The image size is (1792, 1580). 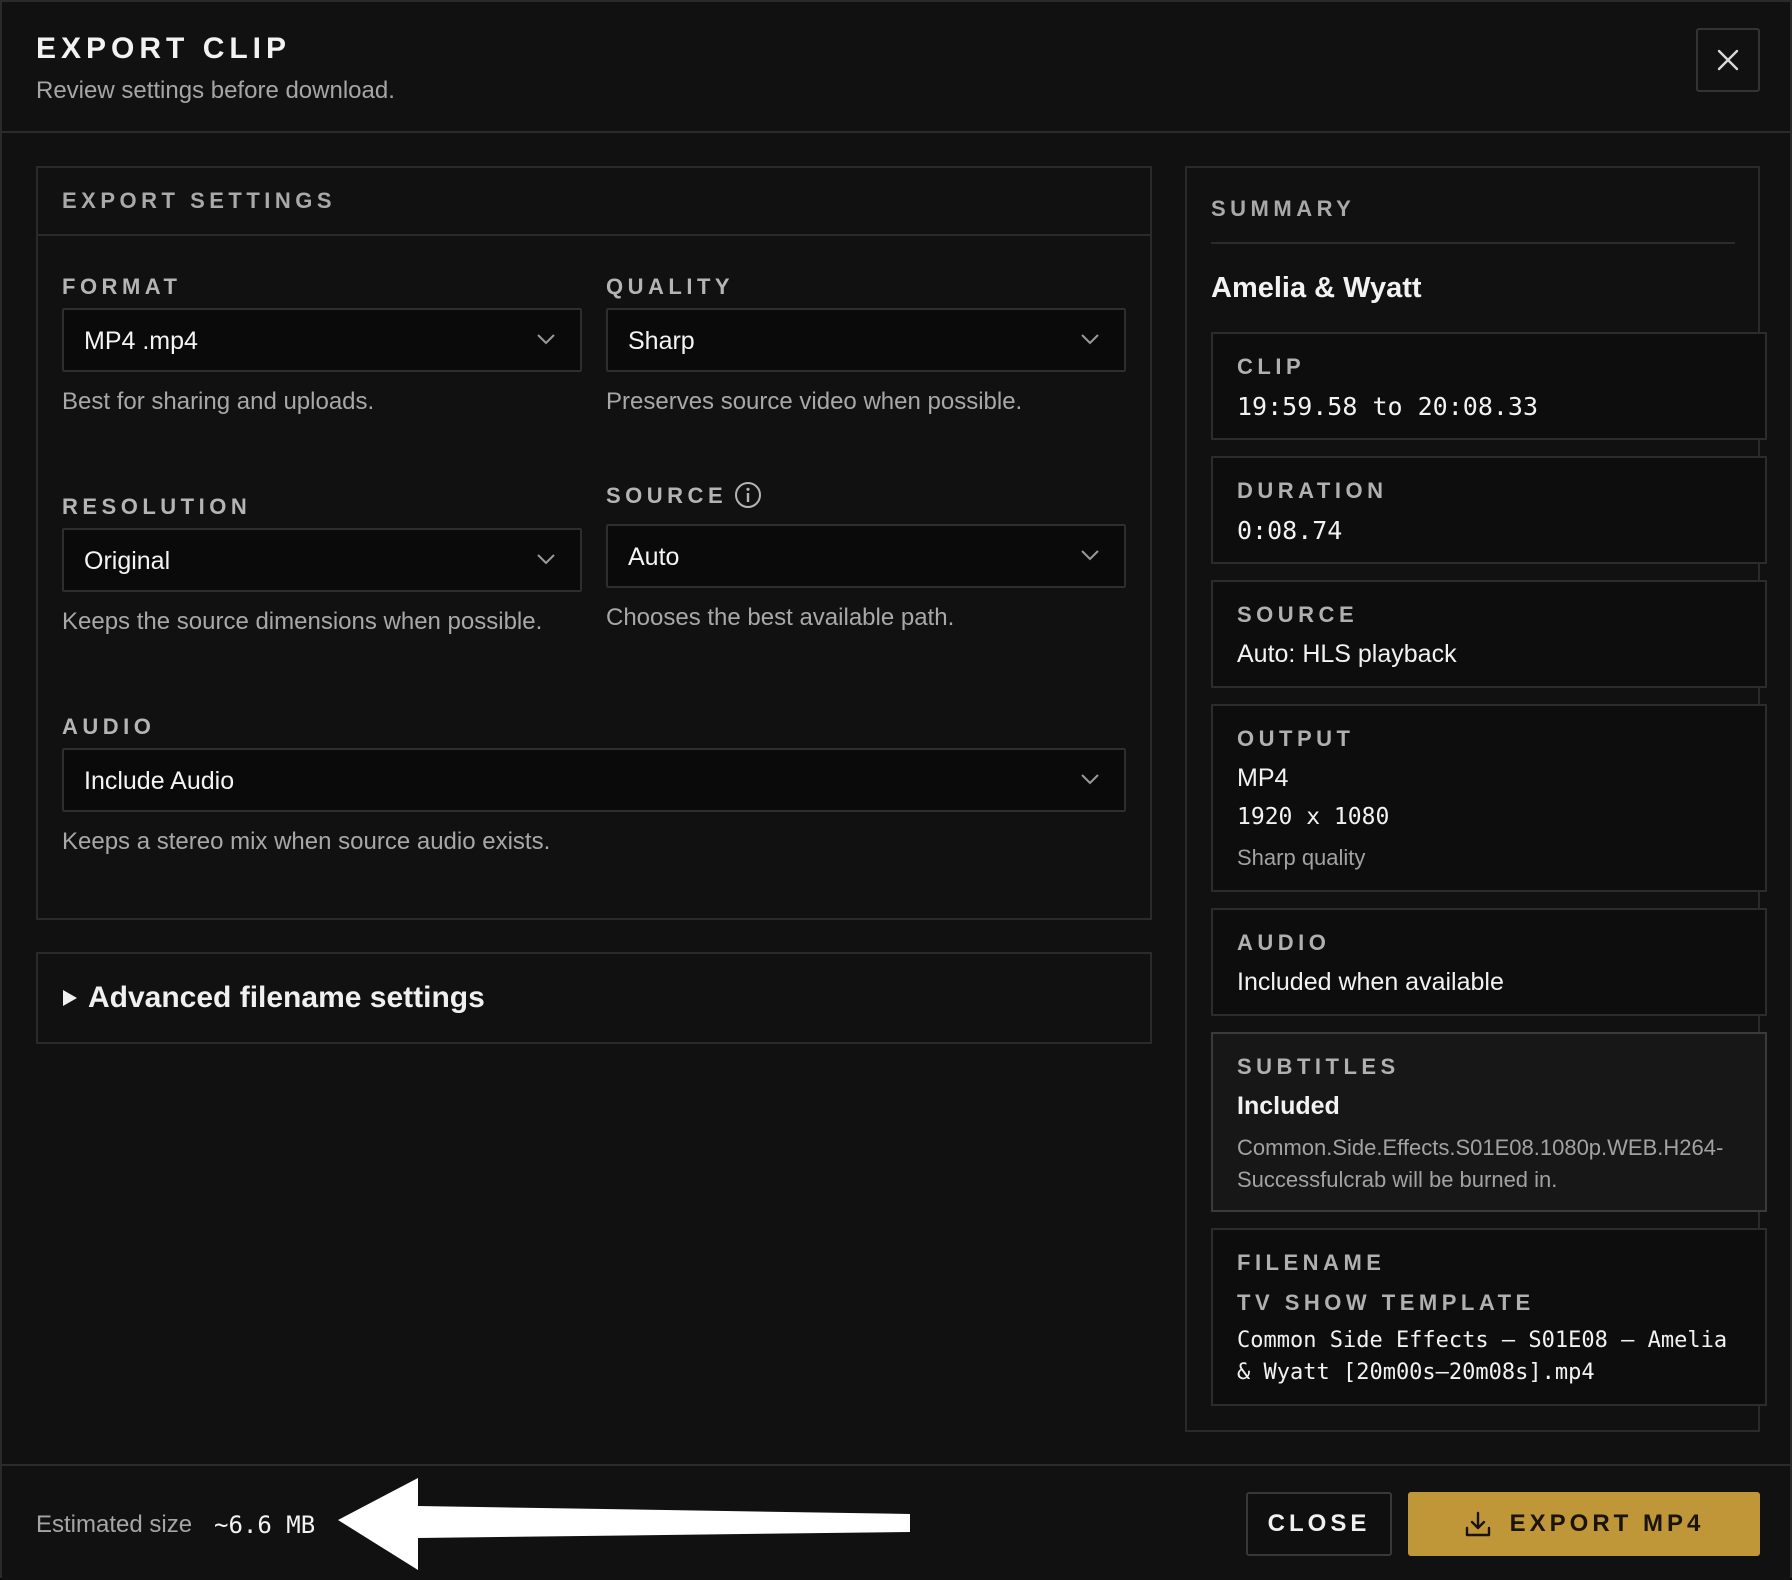 I want to click on close-button: CLOSE, so click(x=1319, y=1524).